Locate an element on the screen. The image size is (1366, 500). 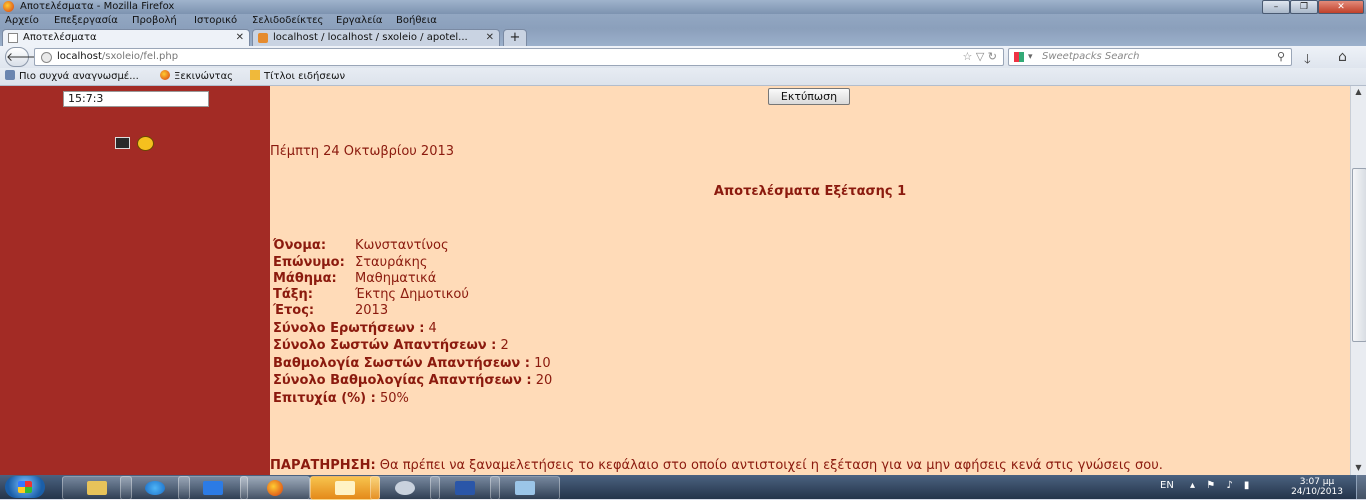
word-icon is located at coordinates (465, 488).